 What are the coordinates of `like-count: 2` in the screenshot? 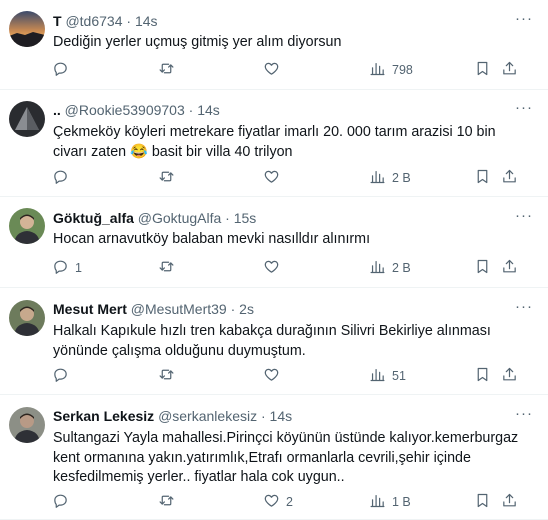 It's located at (289, 502).